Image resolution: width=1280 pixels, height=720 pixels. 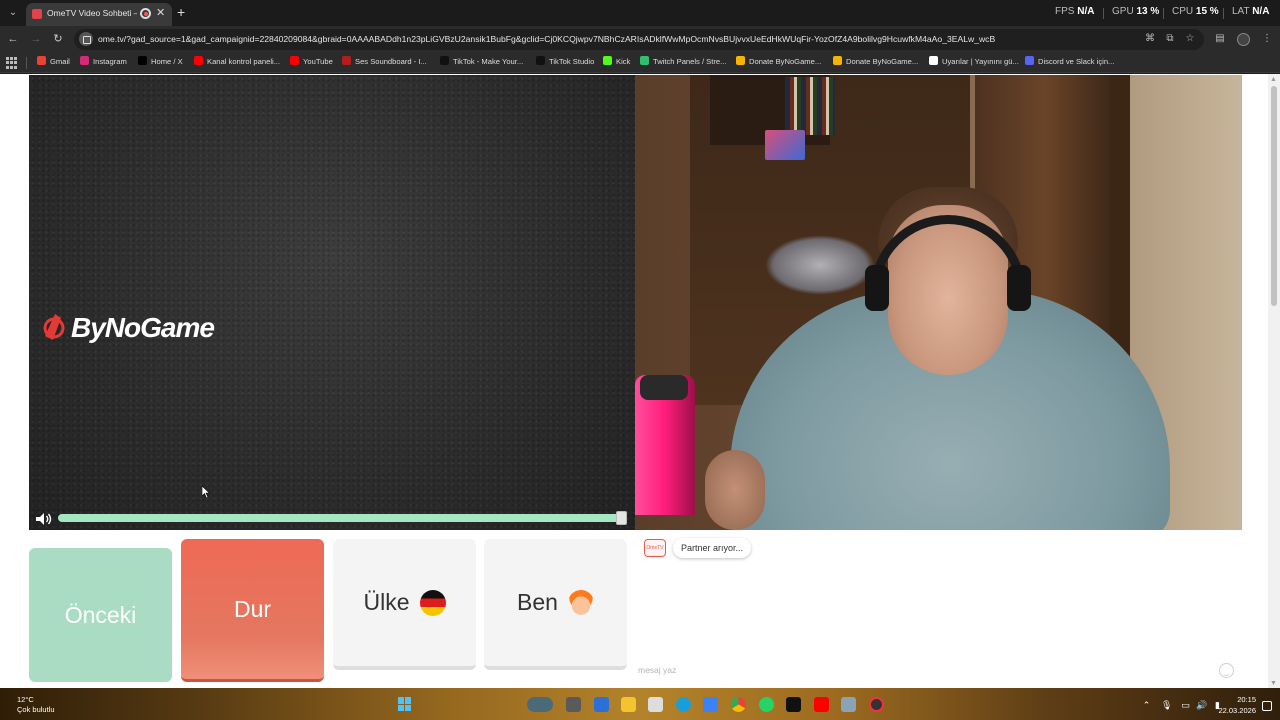 I want to click on scroll-up-arrow-icon: ▲, so click(x=1273, y=79).